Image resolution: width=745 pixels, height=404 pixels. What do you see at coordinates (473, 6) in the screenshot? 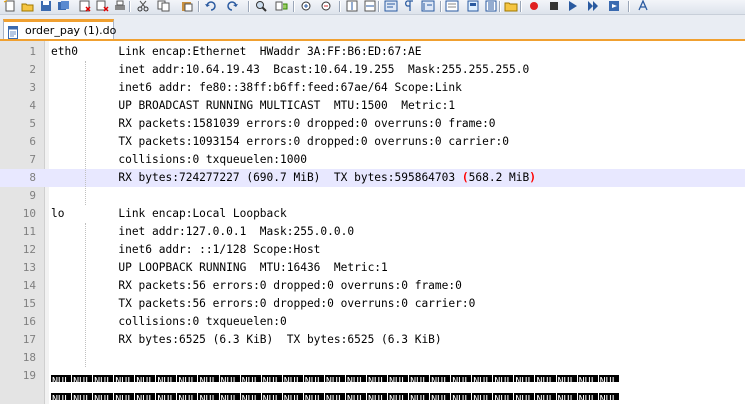
I see `doc-map-icon` at bounding box center [473, 6].